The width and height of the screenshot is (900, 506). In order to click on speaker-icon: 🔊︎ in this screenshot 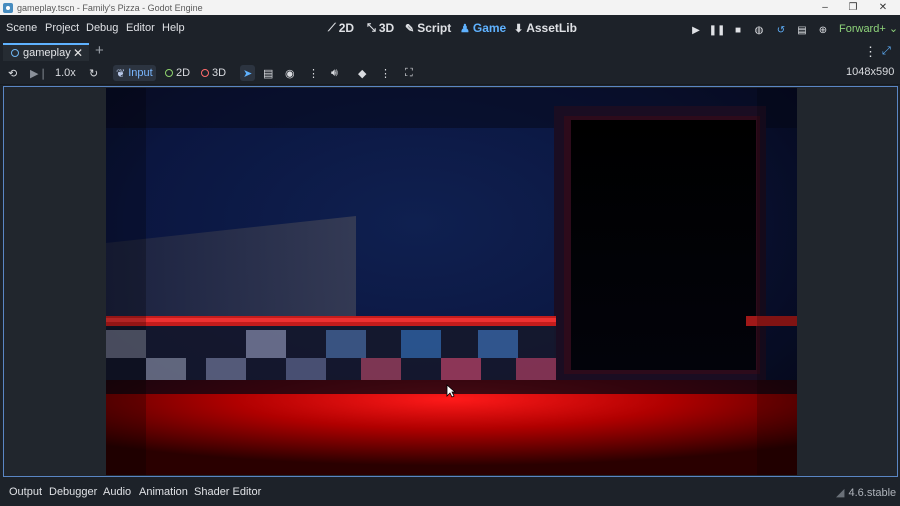, I will do `click(334, 73)`.